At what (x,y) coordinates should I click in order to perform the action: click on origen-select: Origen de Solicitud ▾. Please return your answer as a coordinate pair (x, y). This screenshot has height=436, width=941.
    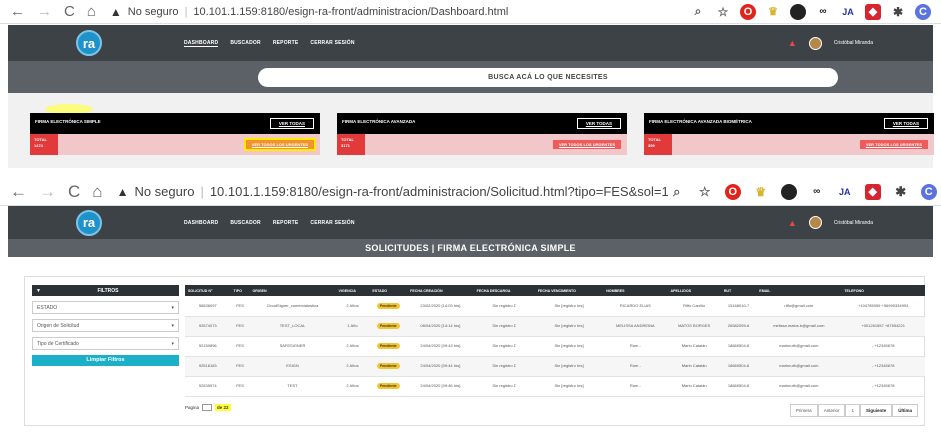
    Looking at the image, I should click on (105, 325).